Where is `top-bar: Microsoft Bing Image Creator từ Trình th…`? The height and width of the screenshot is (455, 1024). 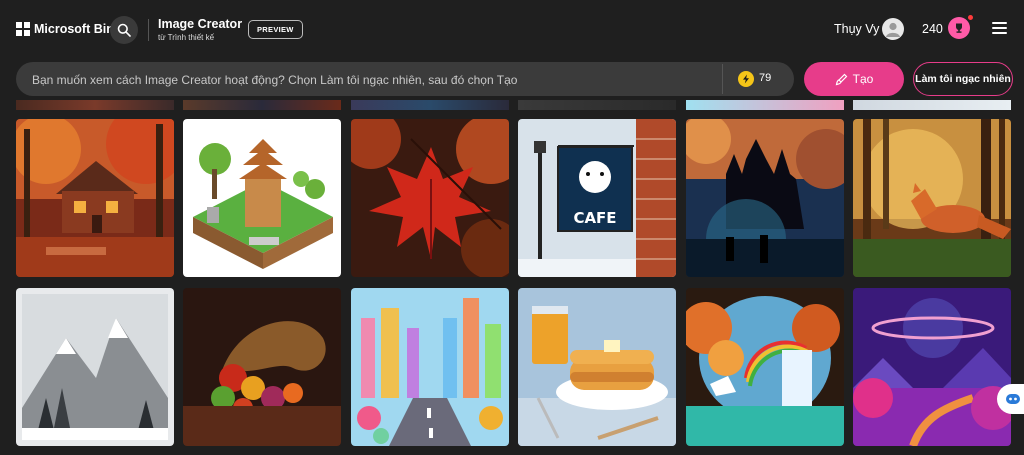 top-bar: Microsoft Bing Image Creator từ Trình th… is located at coordinates (512, 29).